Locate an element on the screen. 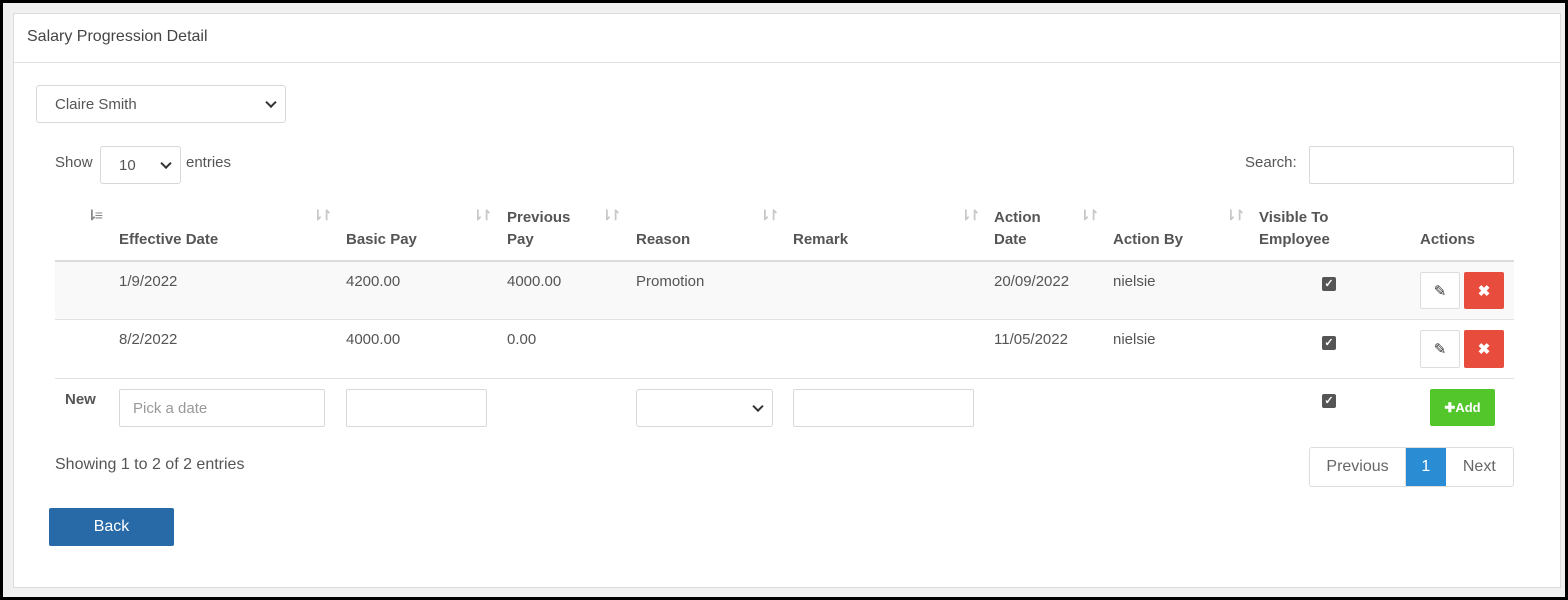 This screenshot has height=600, width=1568. cell-effective-date: 1/9/2022 is located at coordinates (148, 281).